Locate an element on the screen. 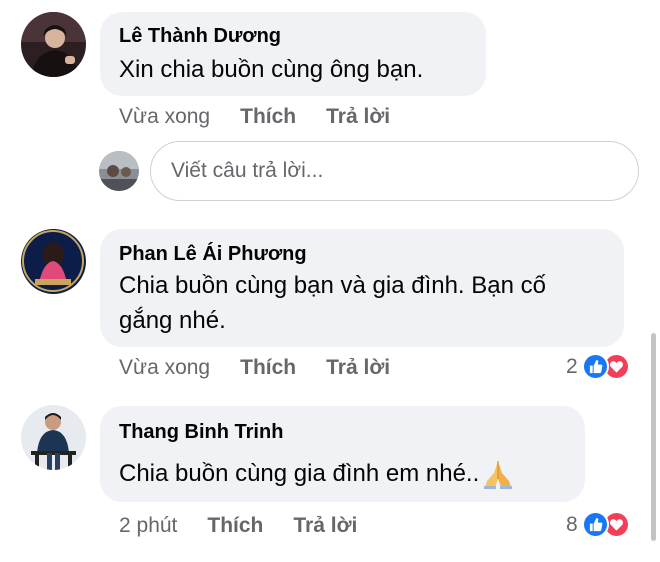 The width and height of the screenshot is (660, 562). comment-text: Xin chia buồn cùng ông bạn. is located at coordinates (271, 69).